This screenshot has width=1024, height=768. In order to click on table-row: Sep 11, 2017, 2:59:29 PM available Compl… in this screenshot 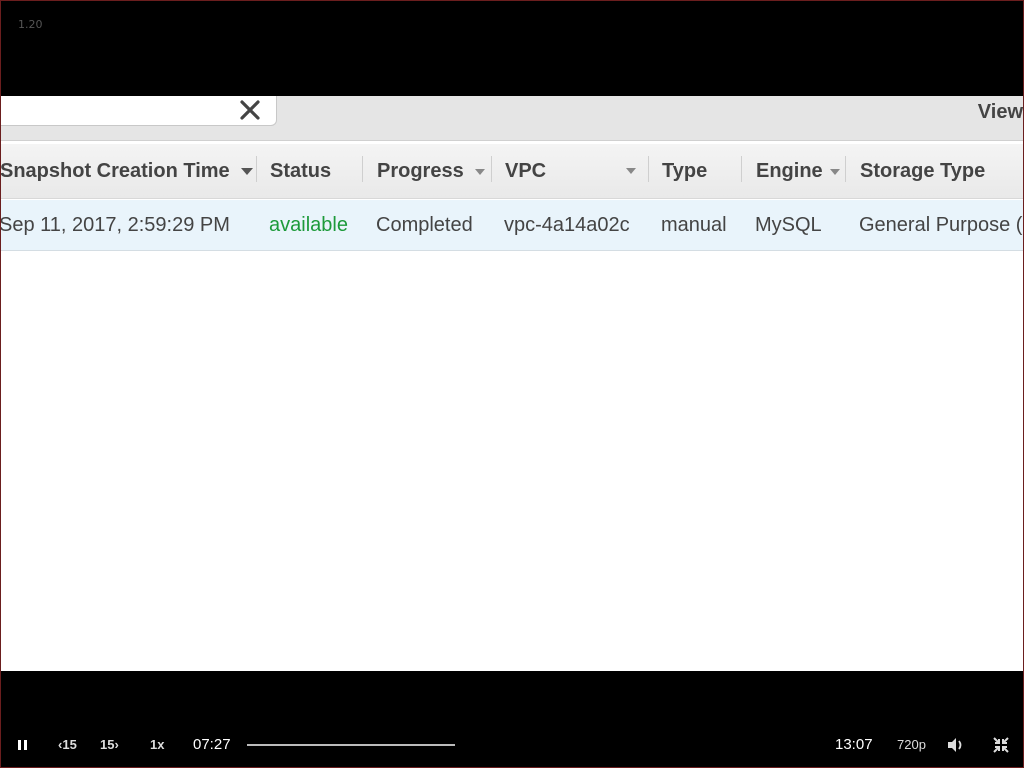, I will do `click(512, 225)`.